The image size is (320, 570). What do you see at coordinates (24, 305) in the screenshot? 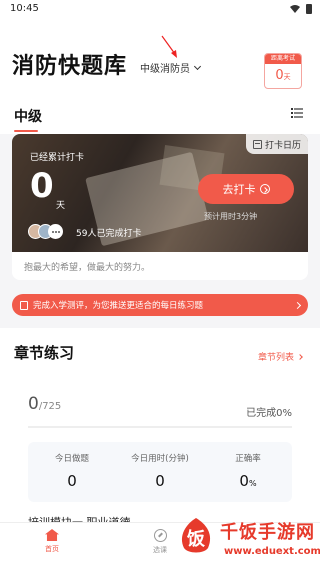
I see `document-icon` at bounding box center [24, 305].